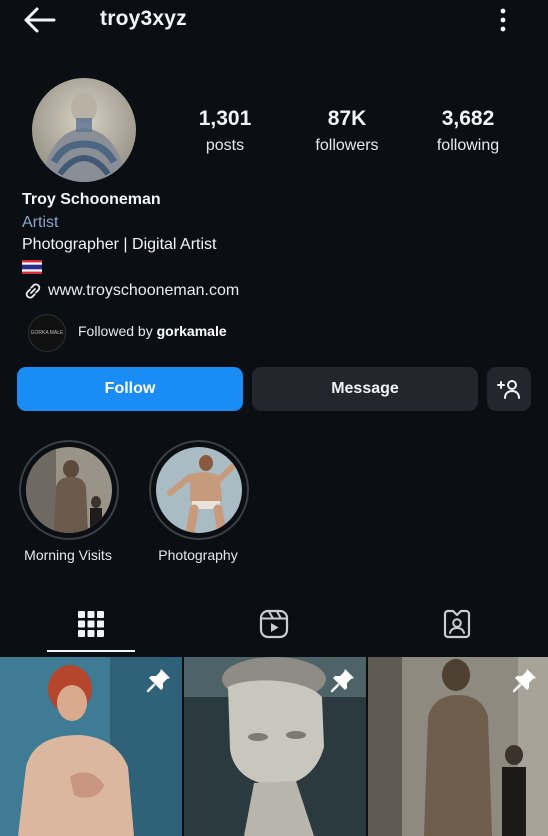 This screenshot has width=548, height=836. I want to click on profile-username: troy3xyz, so click(143, 18).